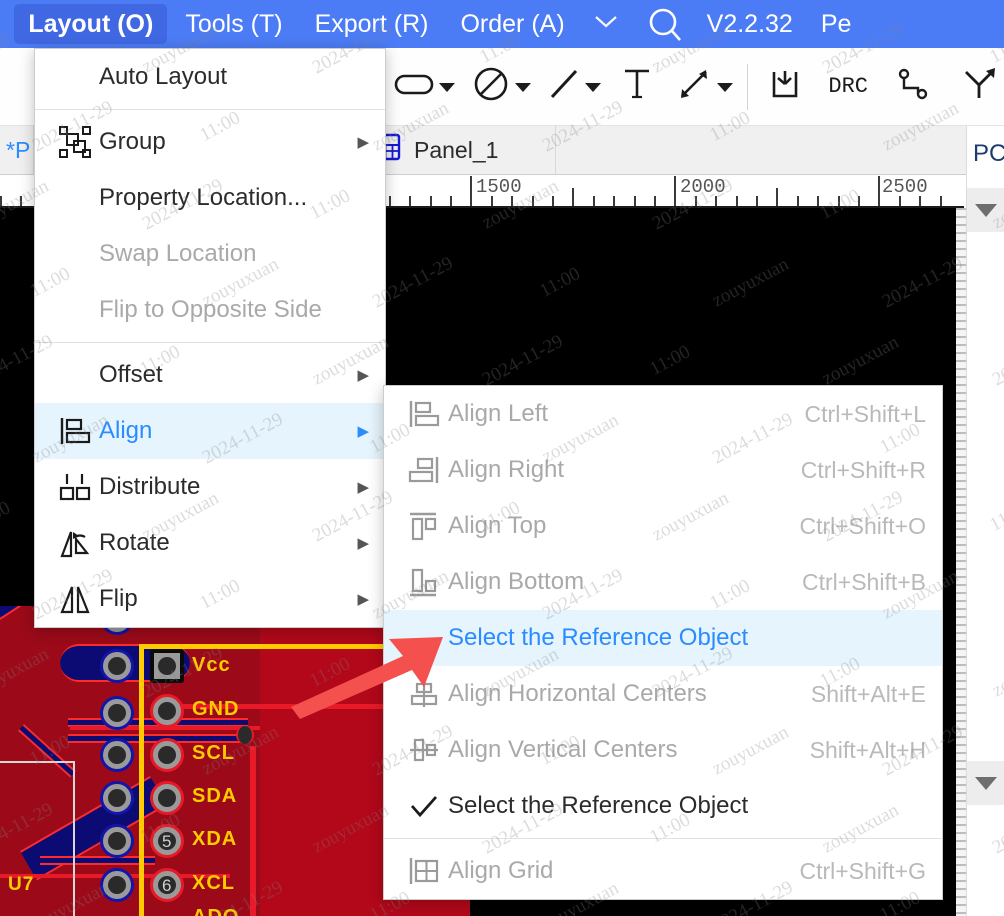  I want to click on chevron-right-icon: ▶, so click(363, 487).